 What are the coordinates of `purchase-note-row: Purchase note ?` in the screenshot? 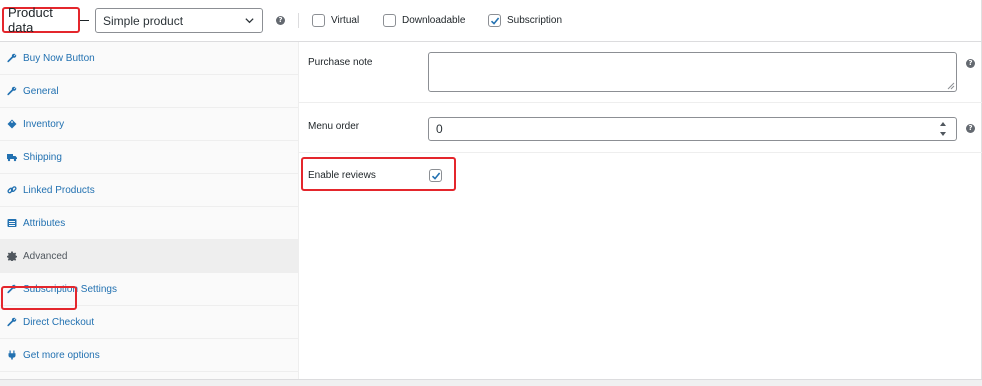 It's located at (640, 72).